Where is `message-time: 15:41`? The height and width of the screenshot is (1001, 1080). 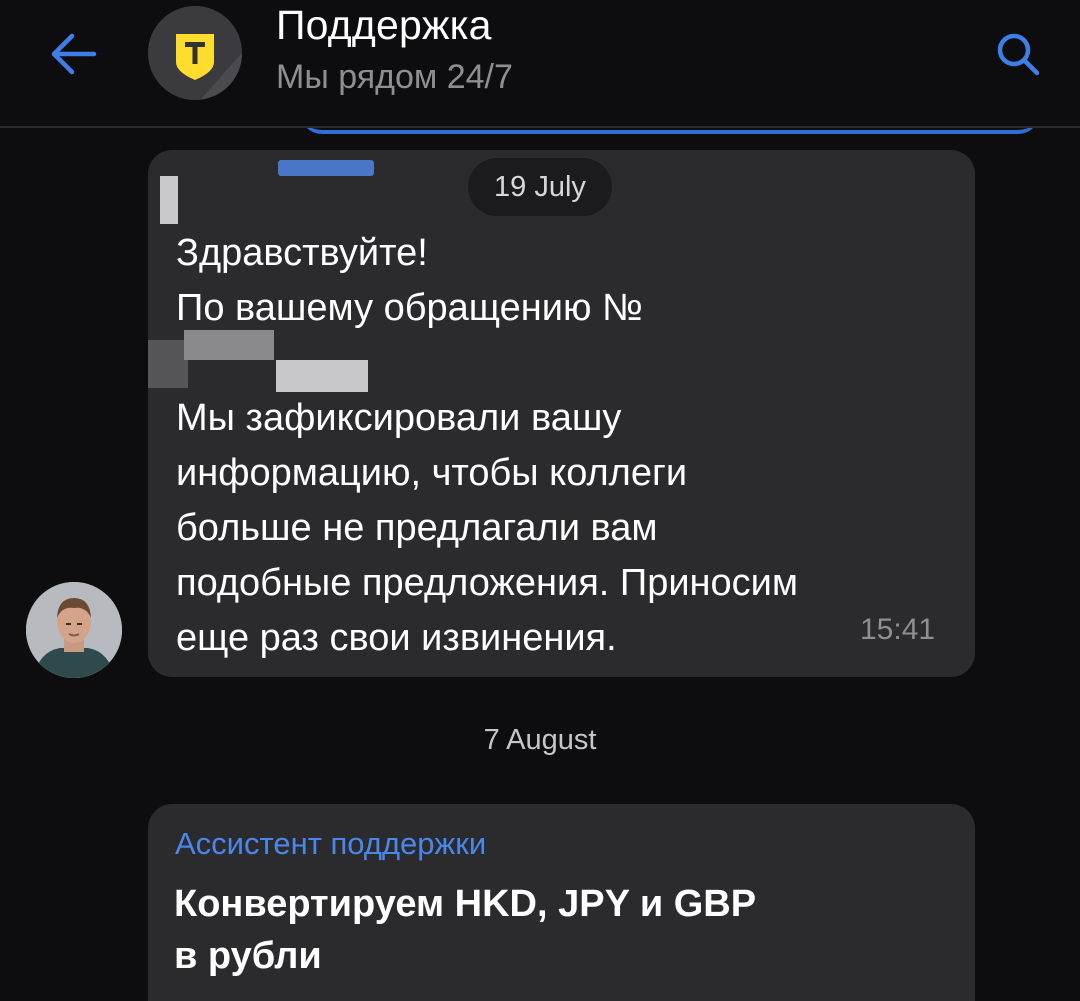
message-time: 15:41 is located at coordinates (898, 629).